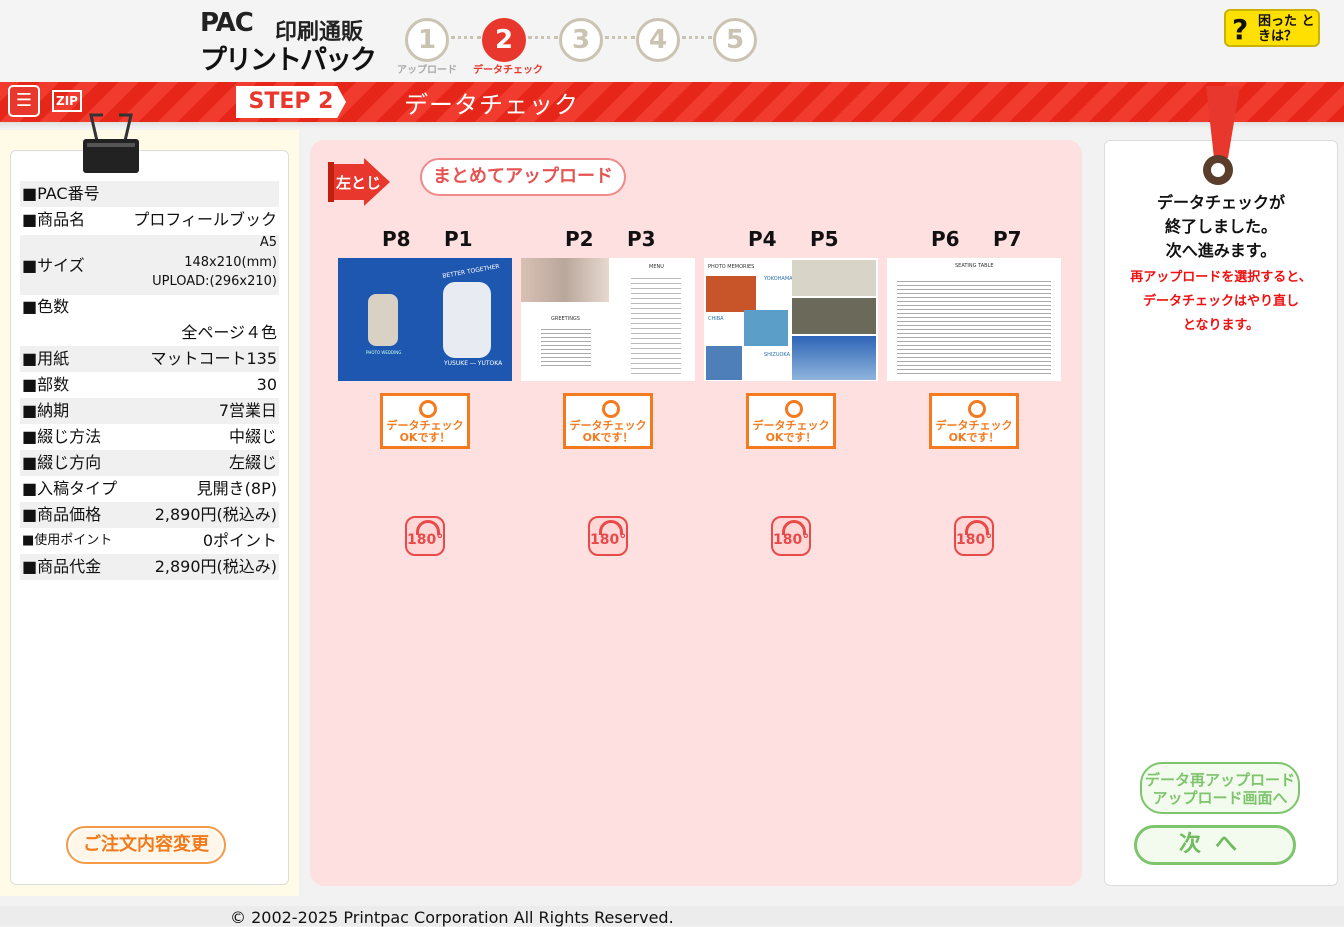 The height and width of the screenshot is (927, 1344). Describe the element at coordinates (67, 101) in the screenshot. I see `zip-icon: ZIP` at that location.